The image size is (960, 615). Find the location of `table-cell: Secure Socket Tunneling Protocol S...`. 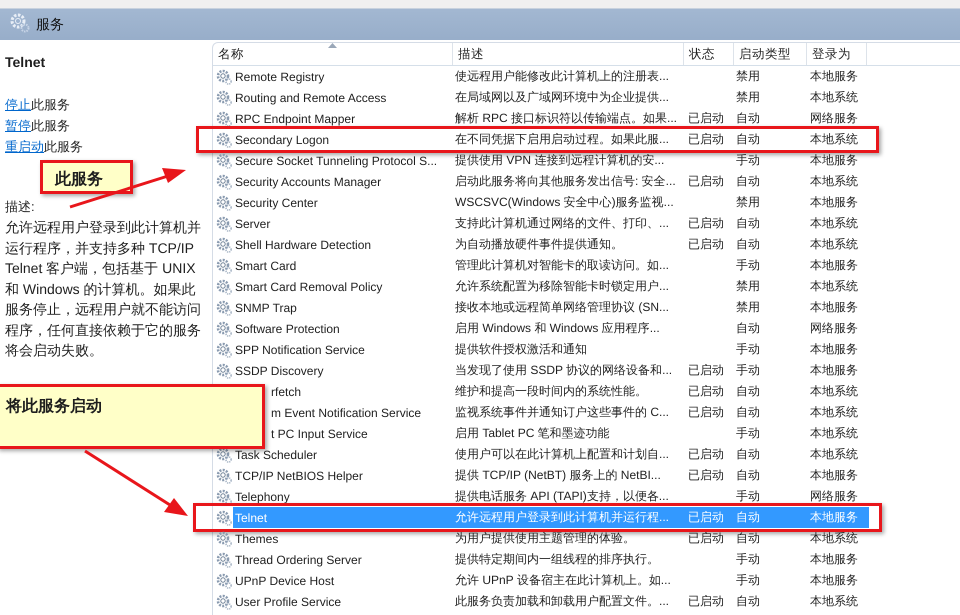

table-cell: Secure Socket Tunneling Protocol S... is located at coordinates (336, 161).